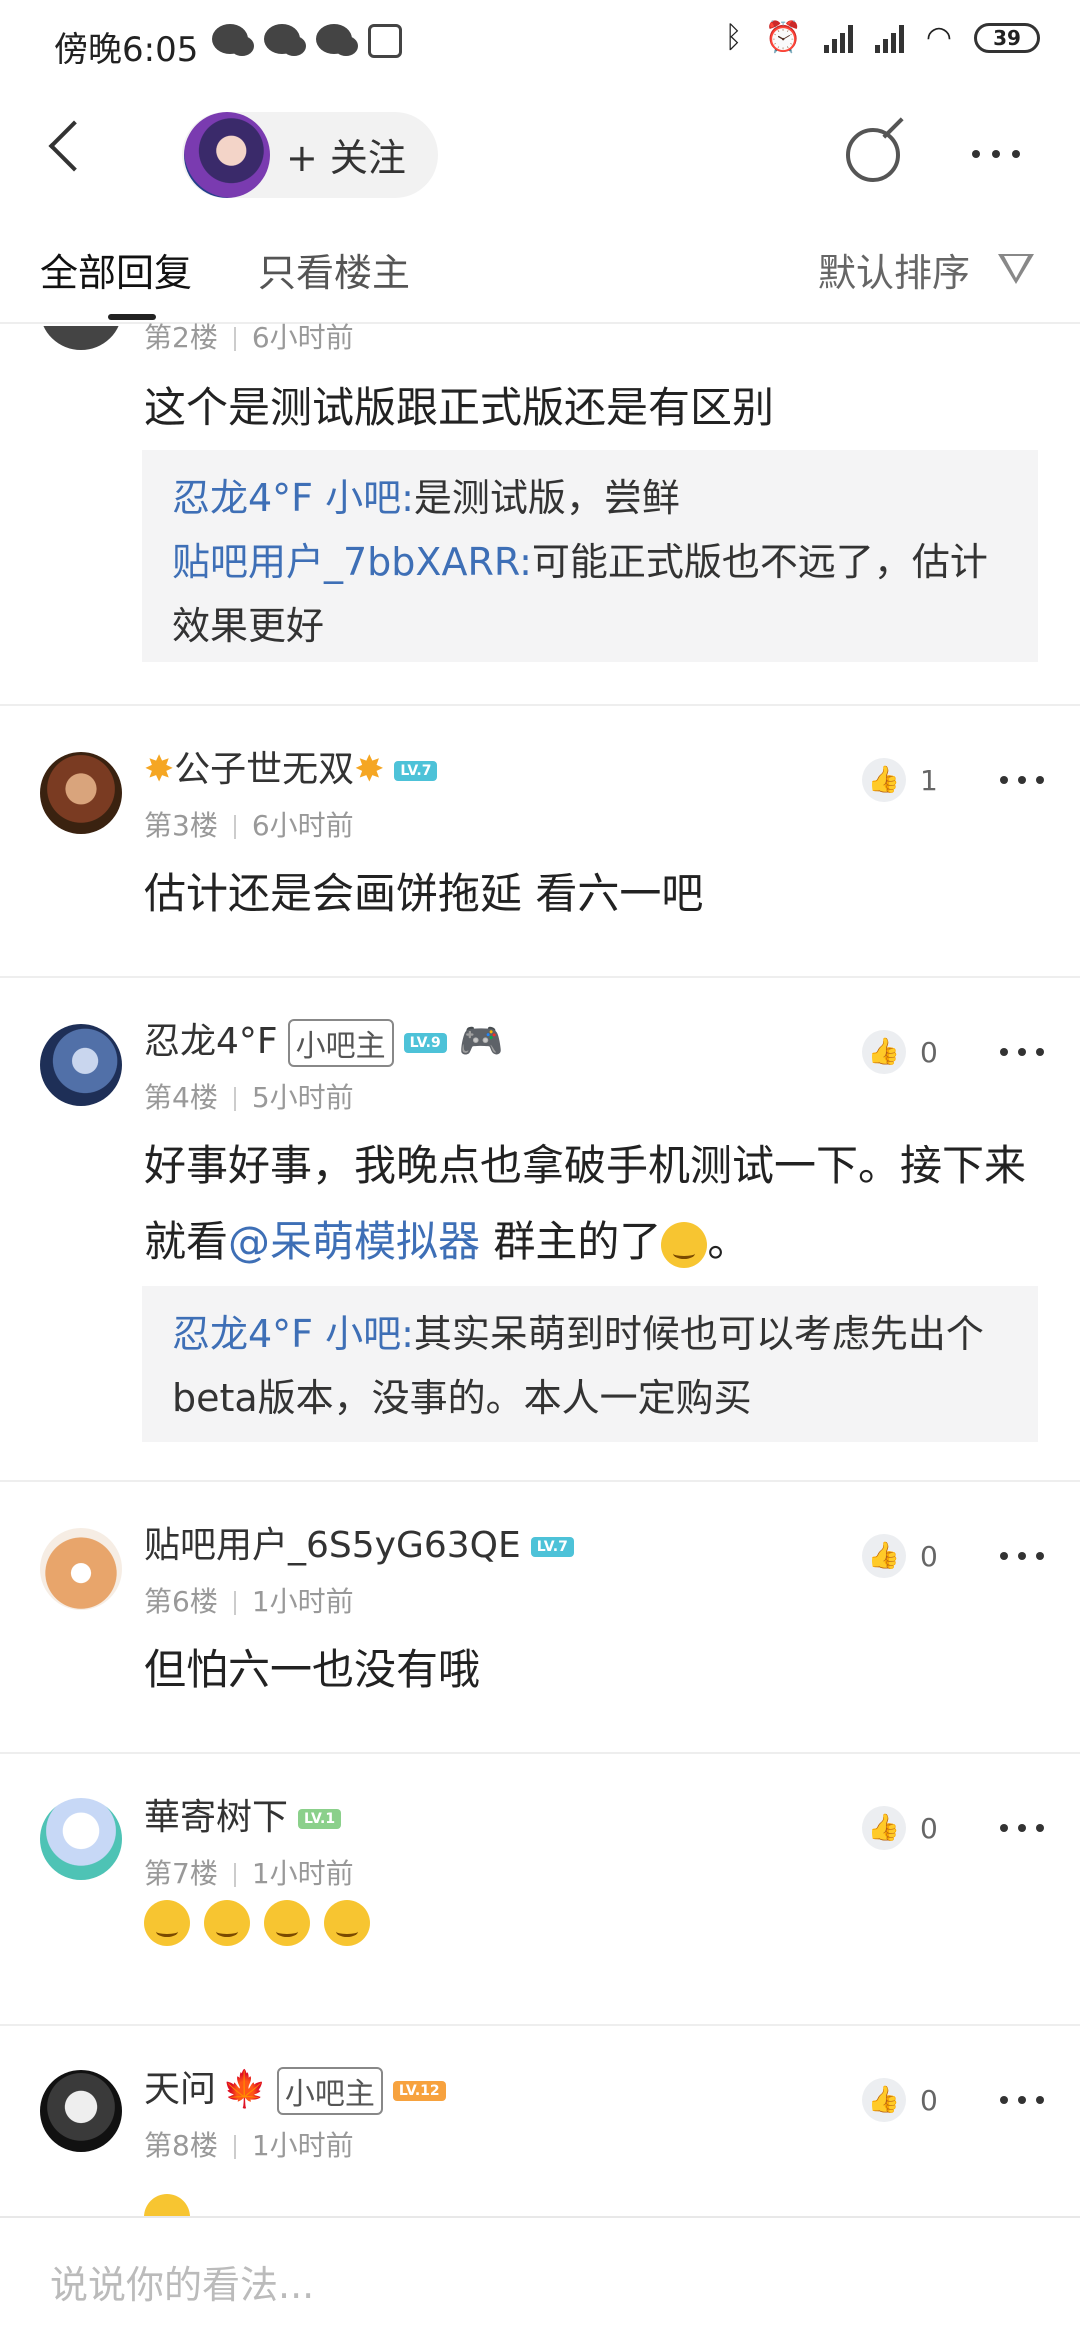  I want to click on tab-all-replies: 全部回复, so click(116, 269).